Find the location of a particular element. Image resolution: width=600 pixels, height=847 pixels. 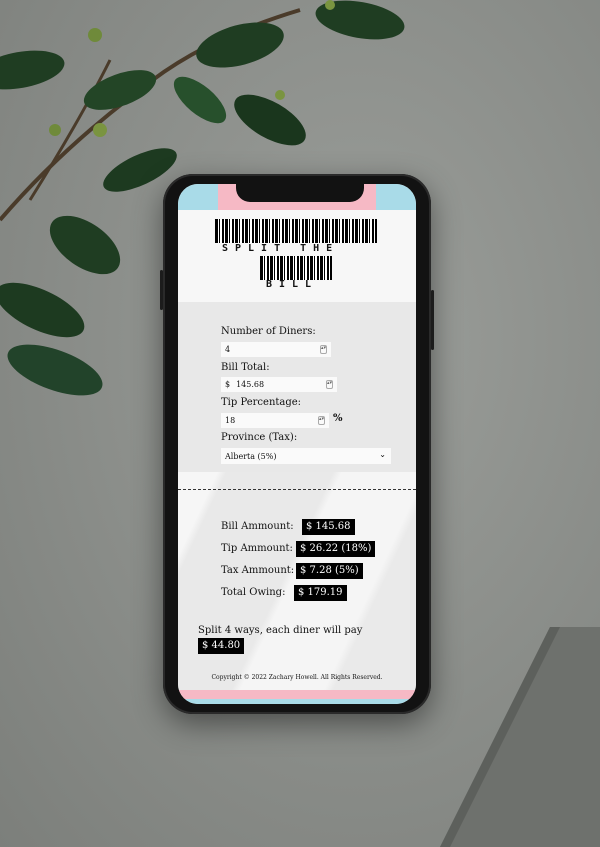

split-amount-badge: $ 44.80 is located at coordinates (221, 646).